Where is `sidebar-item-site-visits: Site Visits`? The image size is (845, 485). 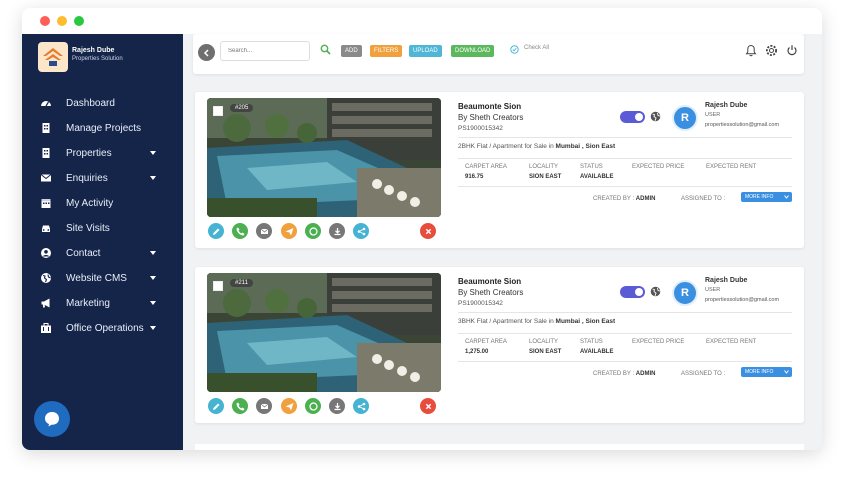
sidebar-item-site-visits: Site Visits is located at coordinates (102, 228).